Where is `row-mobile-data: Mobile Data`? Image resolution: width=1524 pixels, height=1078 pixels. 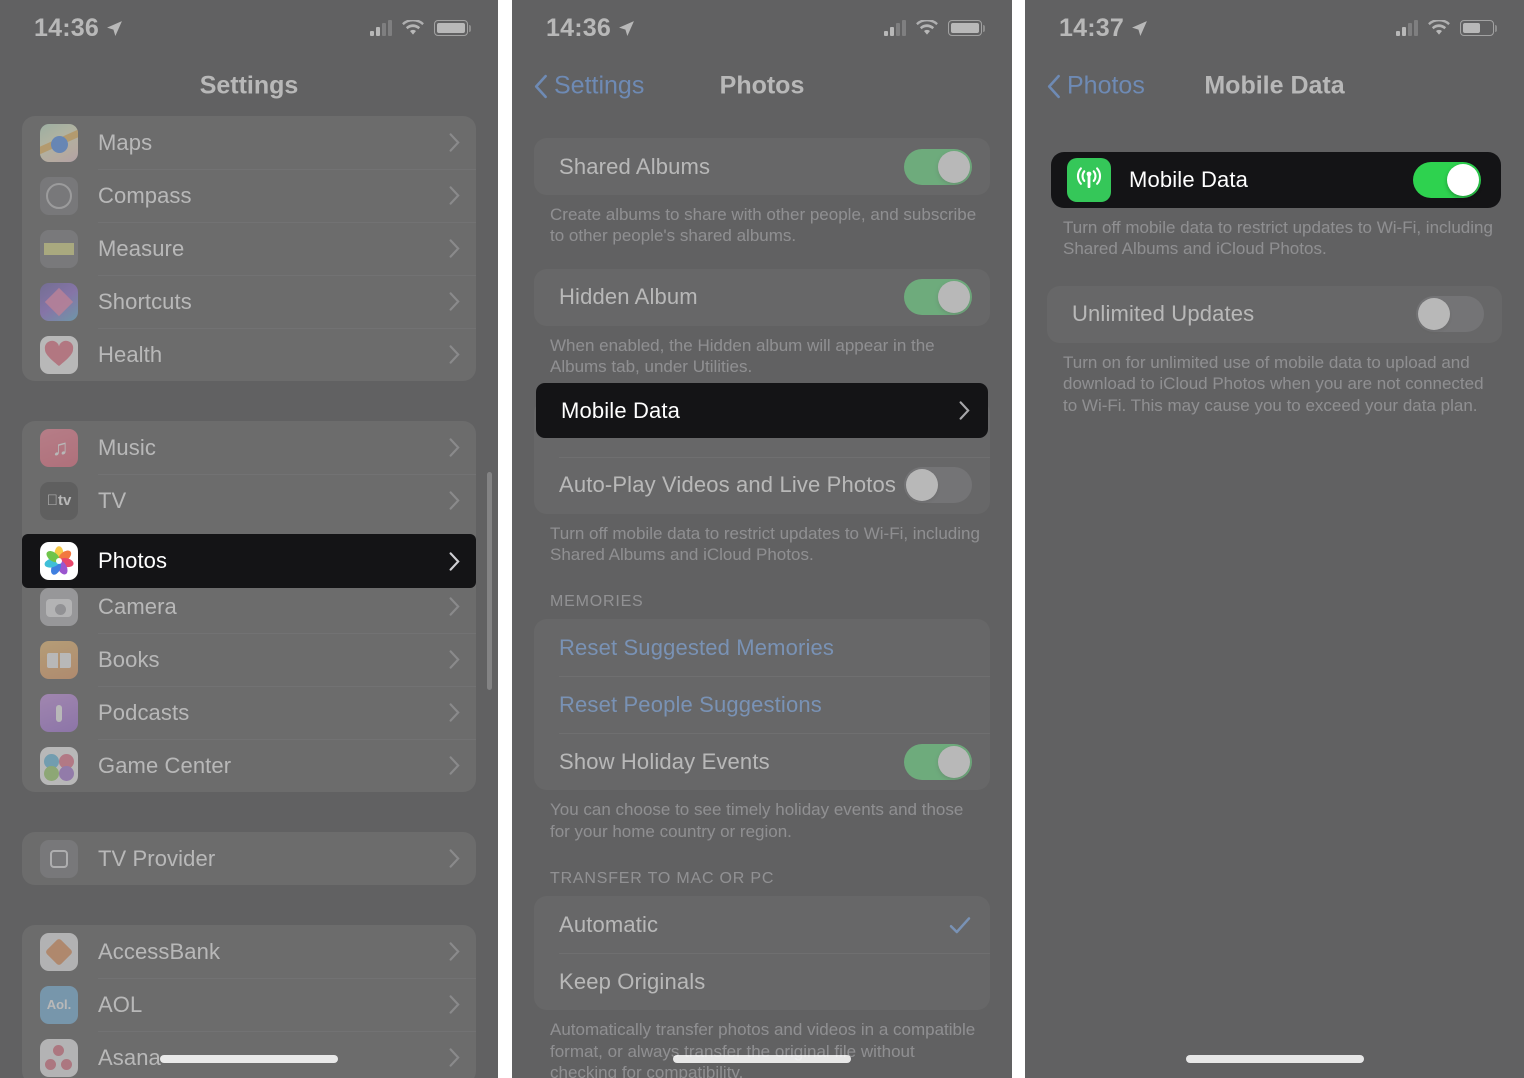 row-mobile-data: Mobile Data is located at coordinates (762, 410).